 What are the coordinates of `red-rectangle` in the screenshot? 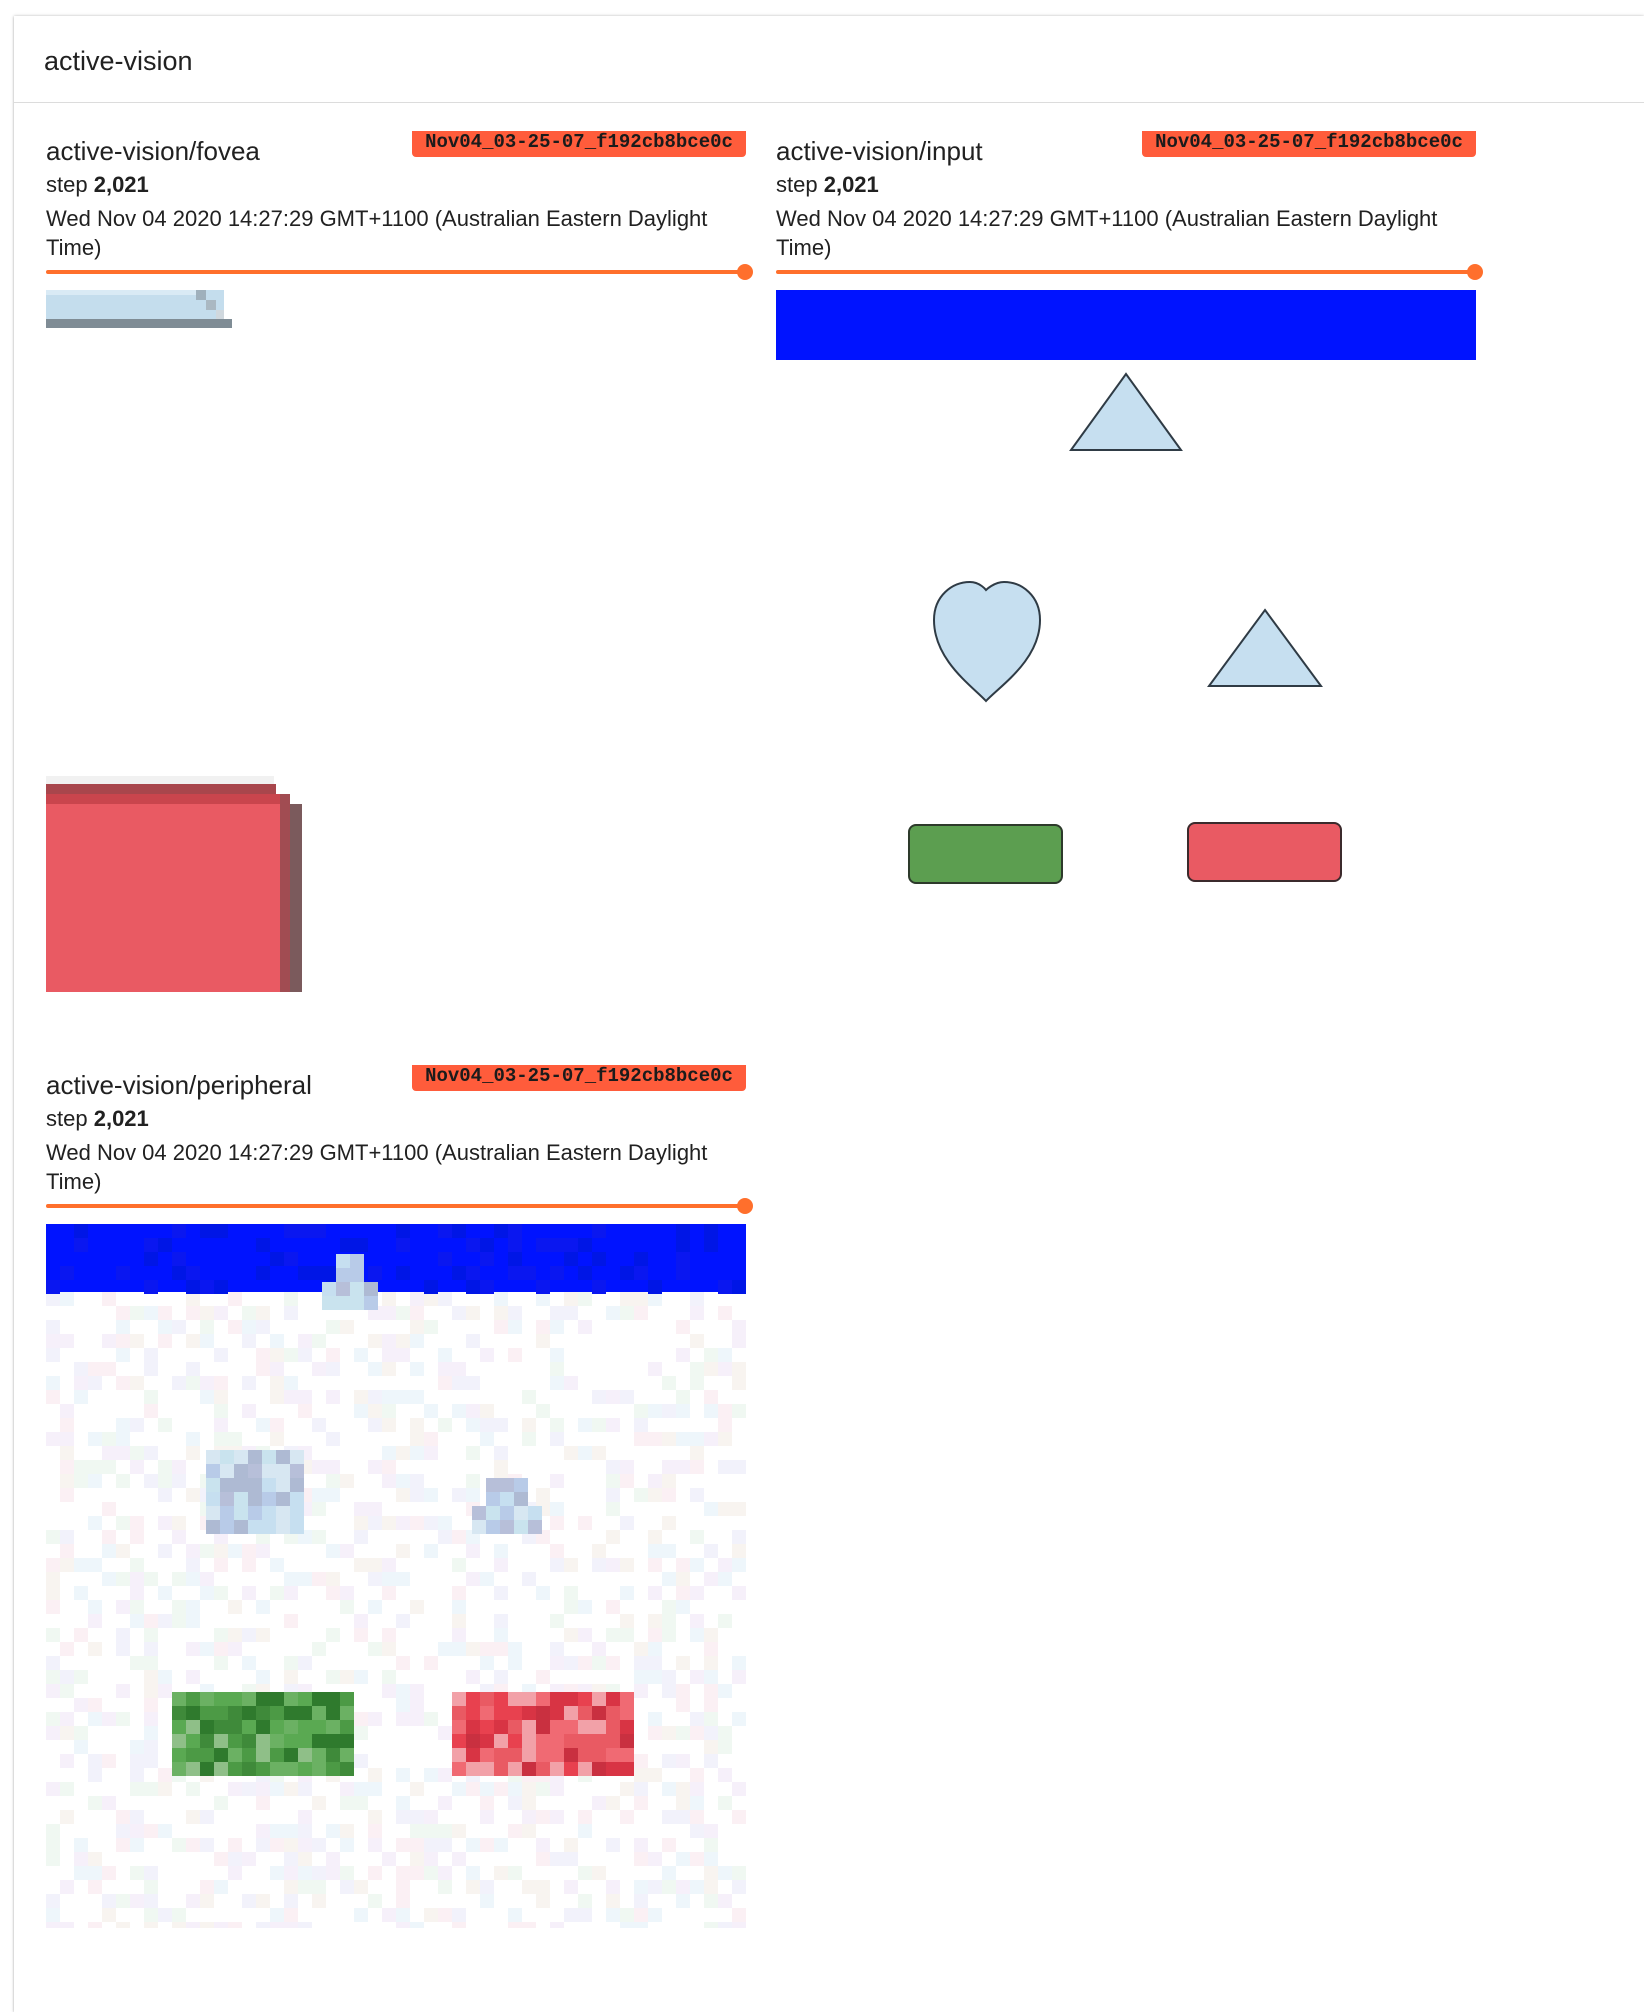 It's located at (1264, 852).